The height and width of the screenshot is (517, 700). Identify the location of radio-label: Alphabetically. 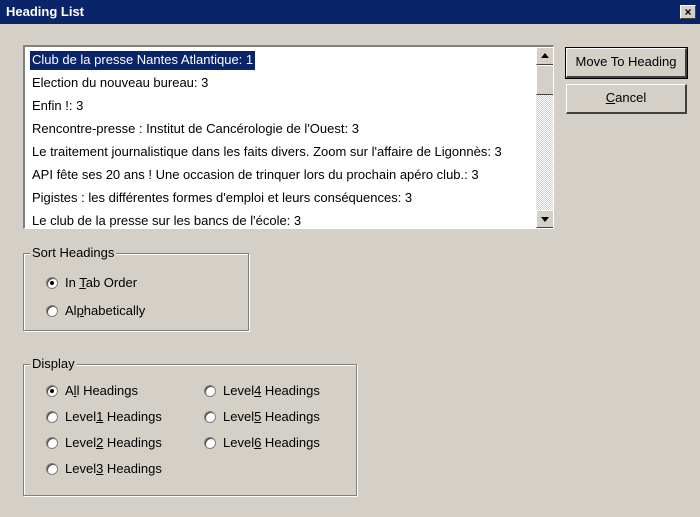
(105, 310).